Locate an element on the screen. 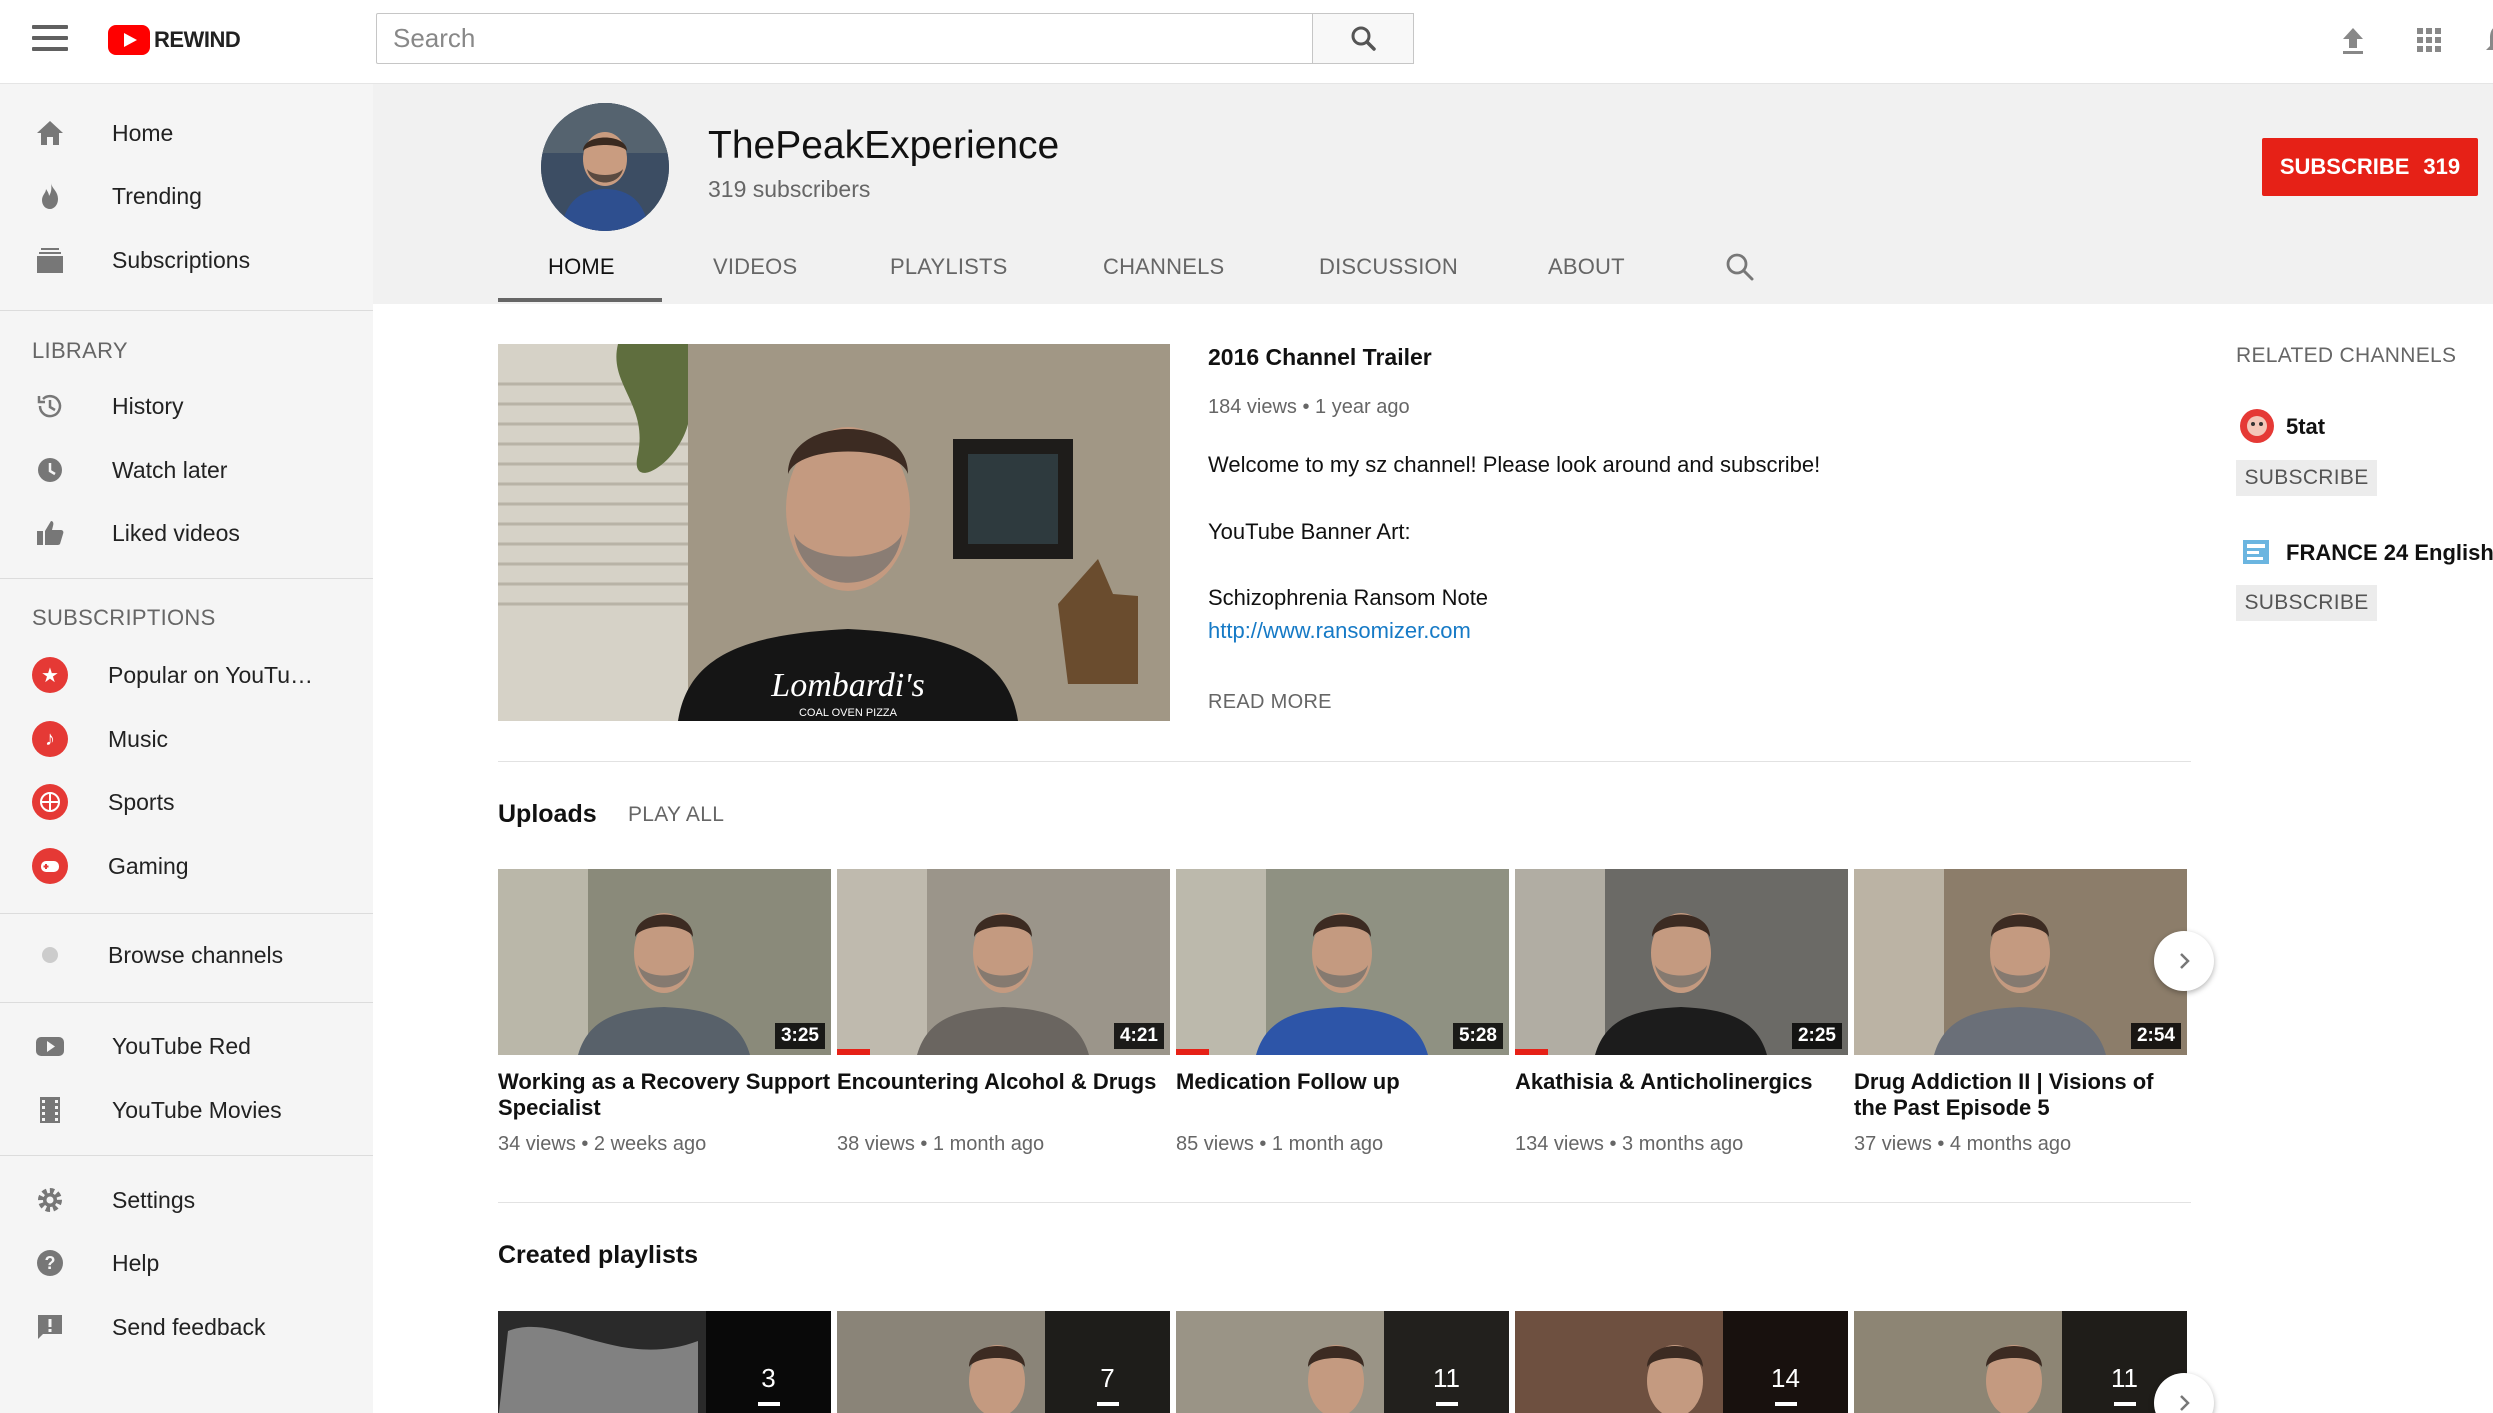  5tat-channel-avatar-icon is located at coordinates (2257, 426).